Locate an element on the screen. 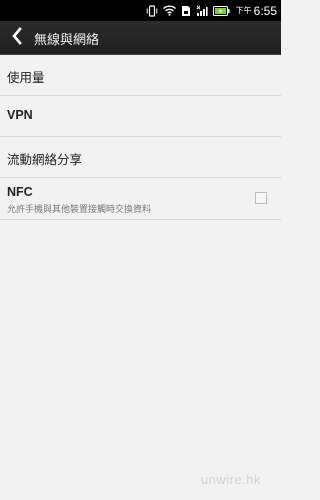  chevron-left-icon is located at coordinates (17, 38).